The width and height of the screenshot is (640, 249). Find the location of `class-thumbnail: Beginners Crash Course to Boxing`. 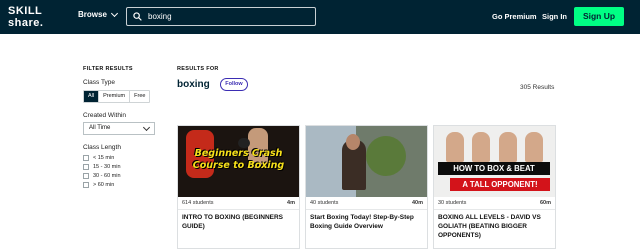

class-thumbnail: Beginners Crash Course to Boxing is located at coordinates (238, 161).